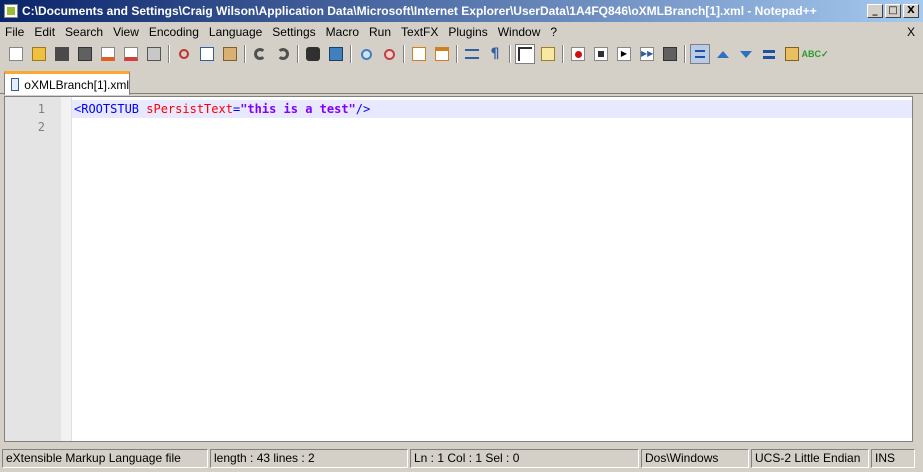 Image resolution: width=923 pixels, height=472 pixels. What do you see at coordinates (769, 54) in the screenshot?
I see `sort-icon` at bounding box center [769, 54].